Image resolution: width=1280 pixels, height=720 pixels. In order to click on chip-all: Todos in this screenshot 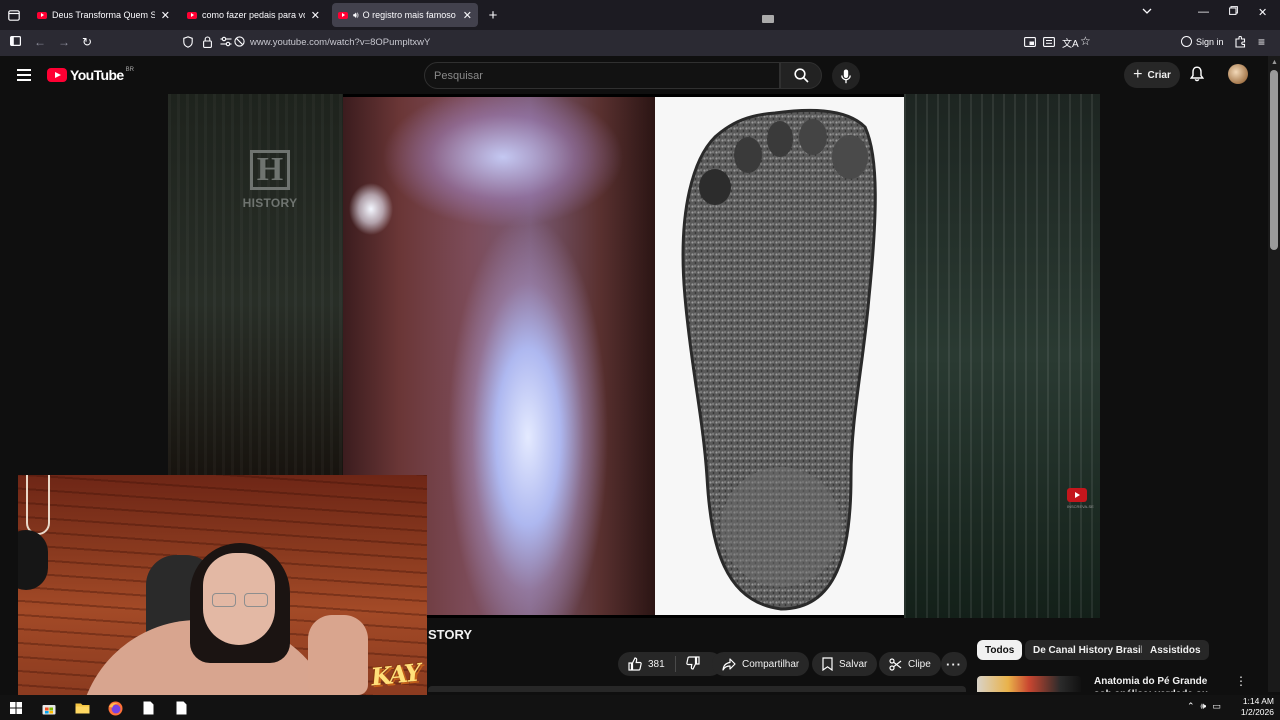, I will do `click(1000, 650)`.